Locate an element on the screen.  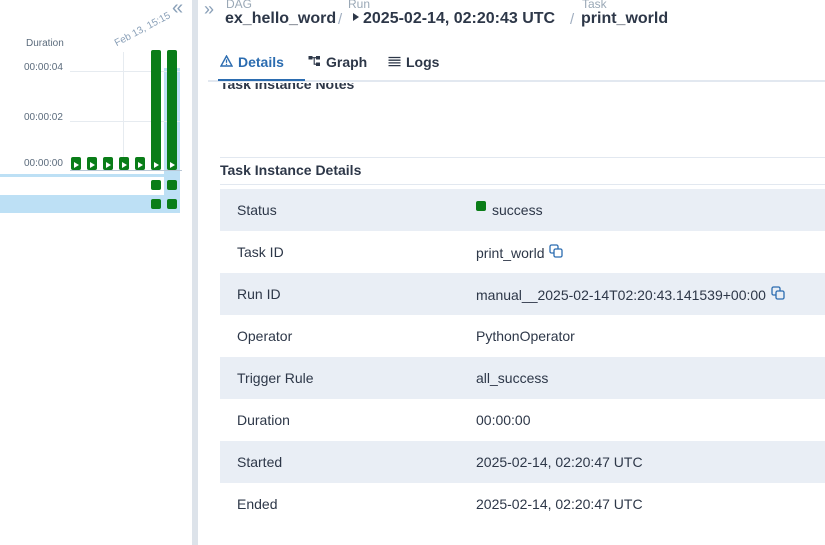
duration-tick: 00:00:02 is located at coordinates (43, 117).